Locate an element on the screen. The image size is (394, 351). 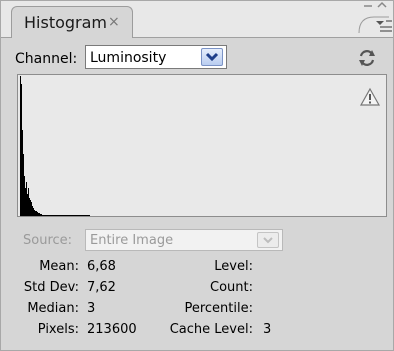
pixels-label: Pixels: is located at coordinates (58, 329).